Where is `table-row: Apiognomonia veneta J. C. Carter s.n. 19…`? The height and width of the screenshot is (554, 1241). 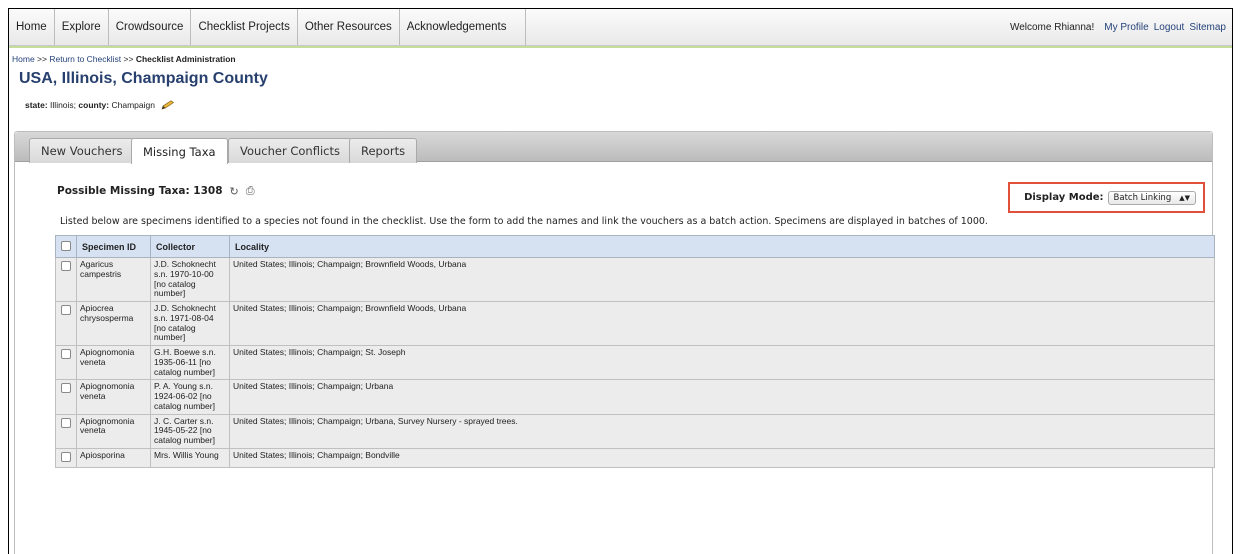 table-row: Apiognomonia veneta J. C. Carter s.n. 19… is located at coordinates (635, 431).